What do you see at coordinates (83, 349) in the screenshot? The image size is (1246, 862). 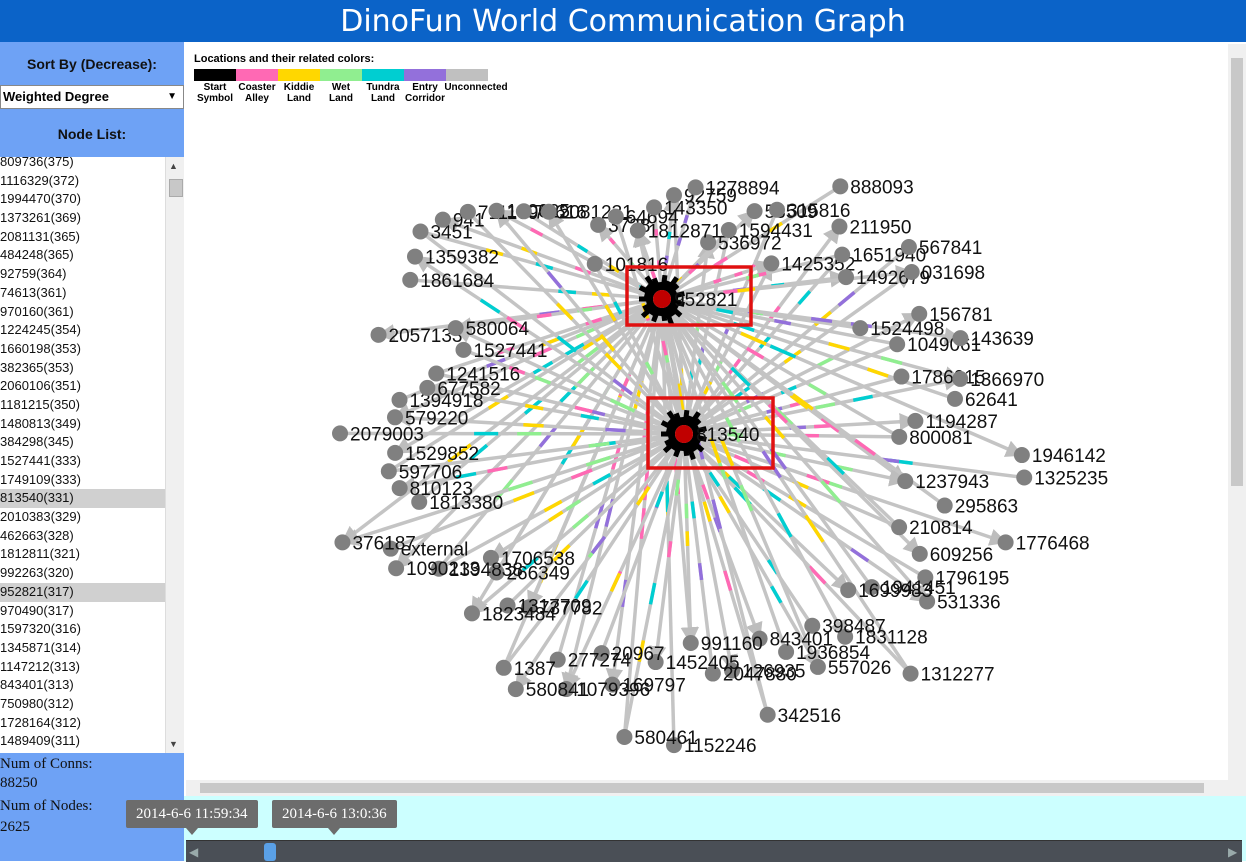 I see `node-list-item: 1660198(353)` at bounding box center [83, 349].